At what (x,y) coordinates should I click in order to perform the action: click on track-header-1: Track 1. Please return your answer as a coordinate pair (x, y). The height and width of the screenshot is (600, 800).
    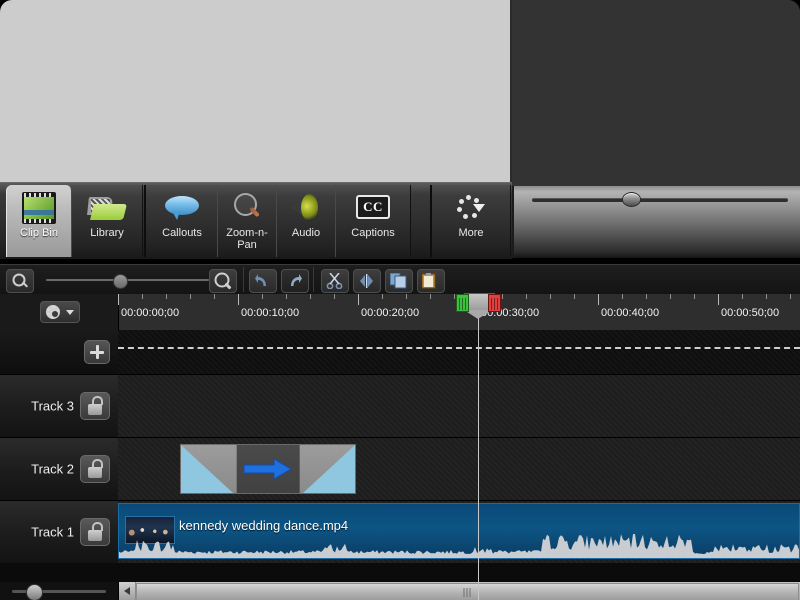
    Looking at the image, I should click on (59, 532).